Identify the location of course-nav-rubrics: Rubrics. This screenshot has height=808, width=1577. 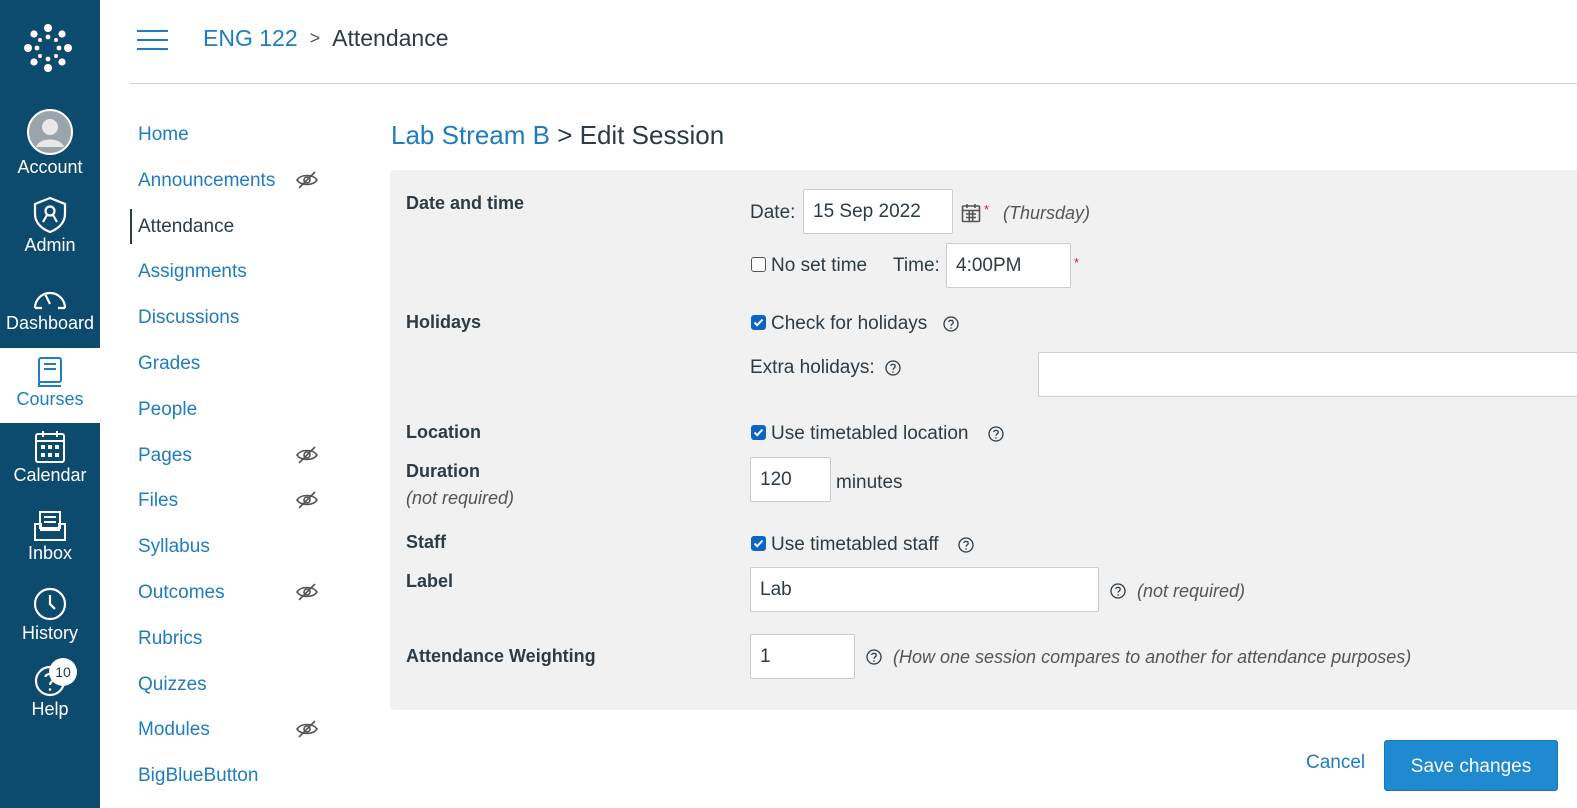
(235, 639).